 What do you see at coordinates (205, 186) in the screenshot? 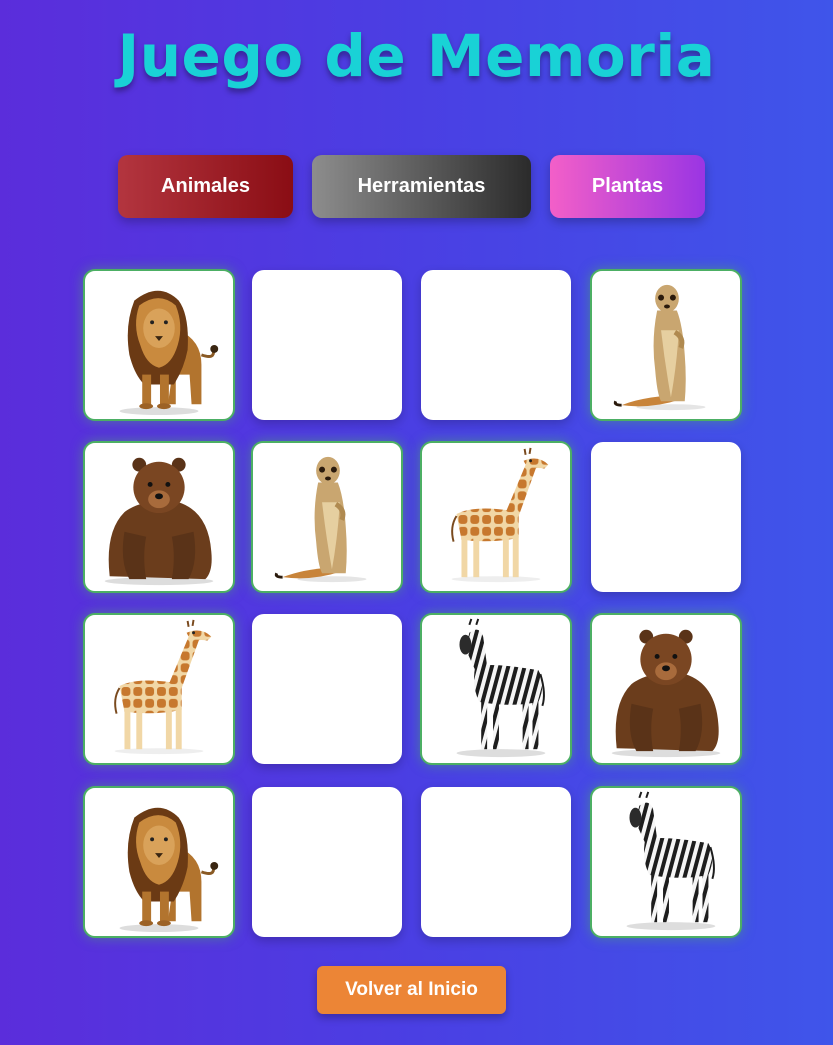
I see `category-animales-button: Animales` at bounding box center [205, 186].